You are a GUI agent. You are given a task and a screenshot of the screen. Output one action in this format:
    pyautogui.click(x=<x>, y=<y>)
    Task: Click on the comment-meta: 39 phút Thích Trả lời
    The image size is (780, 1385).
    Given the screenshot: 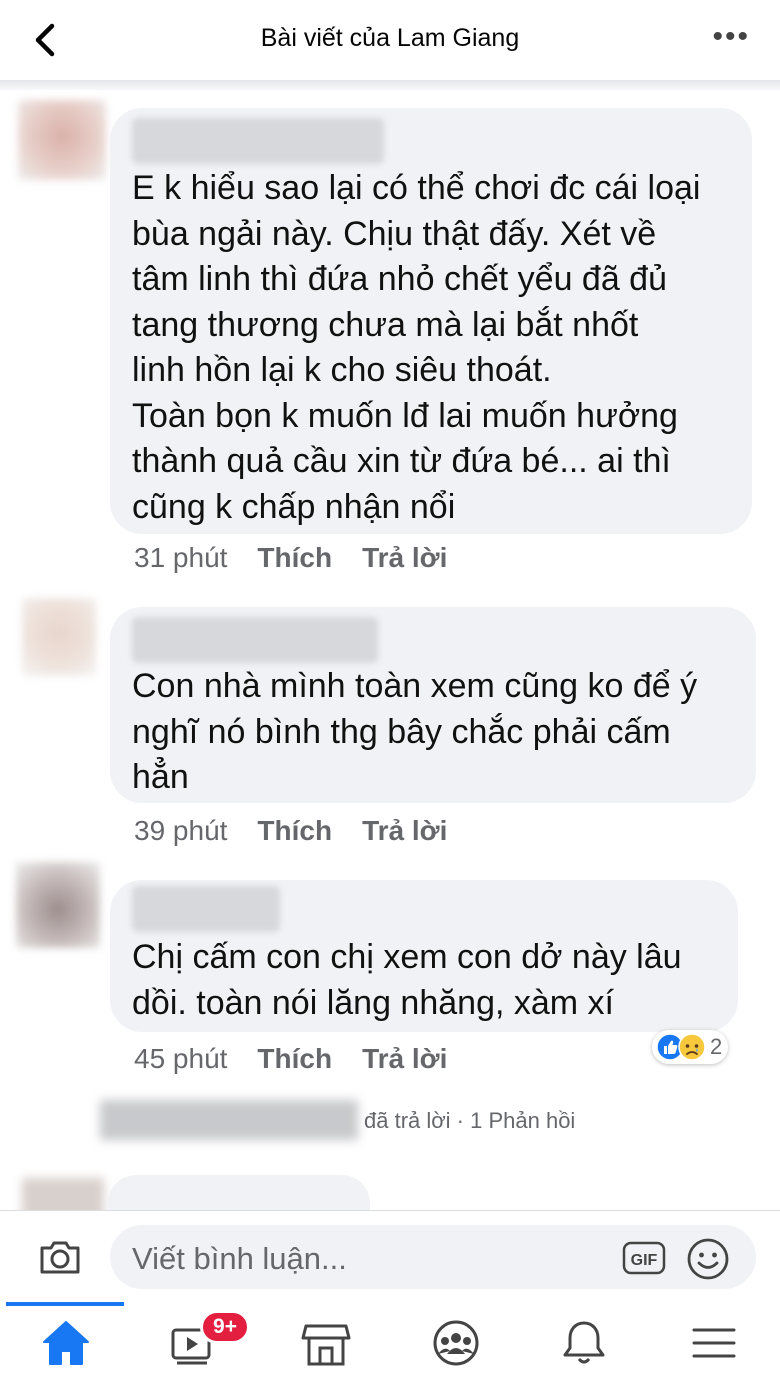 What is the action you would take?
    pyautogui.click(x=290, y=831)
    